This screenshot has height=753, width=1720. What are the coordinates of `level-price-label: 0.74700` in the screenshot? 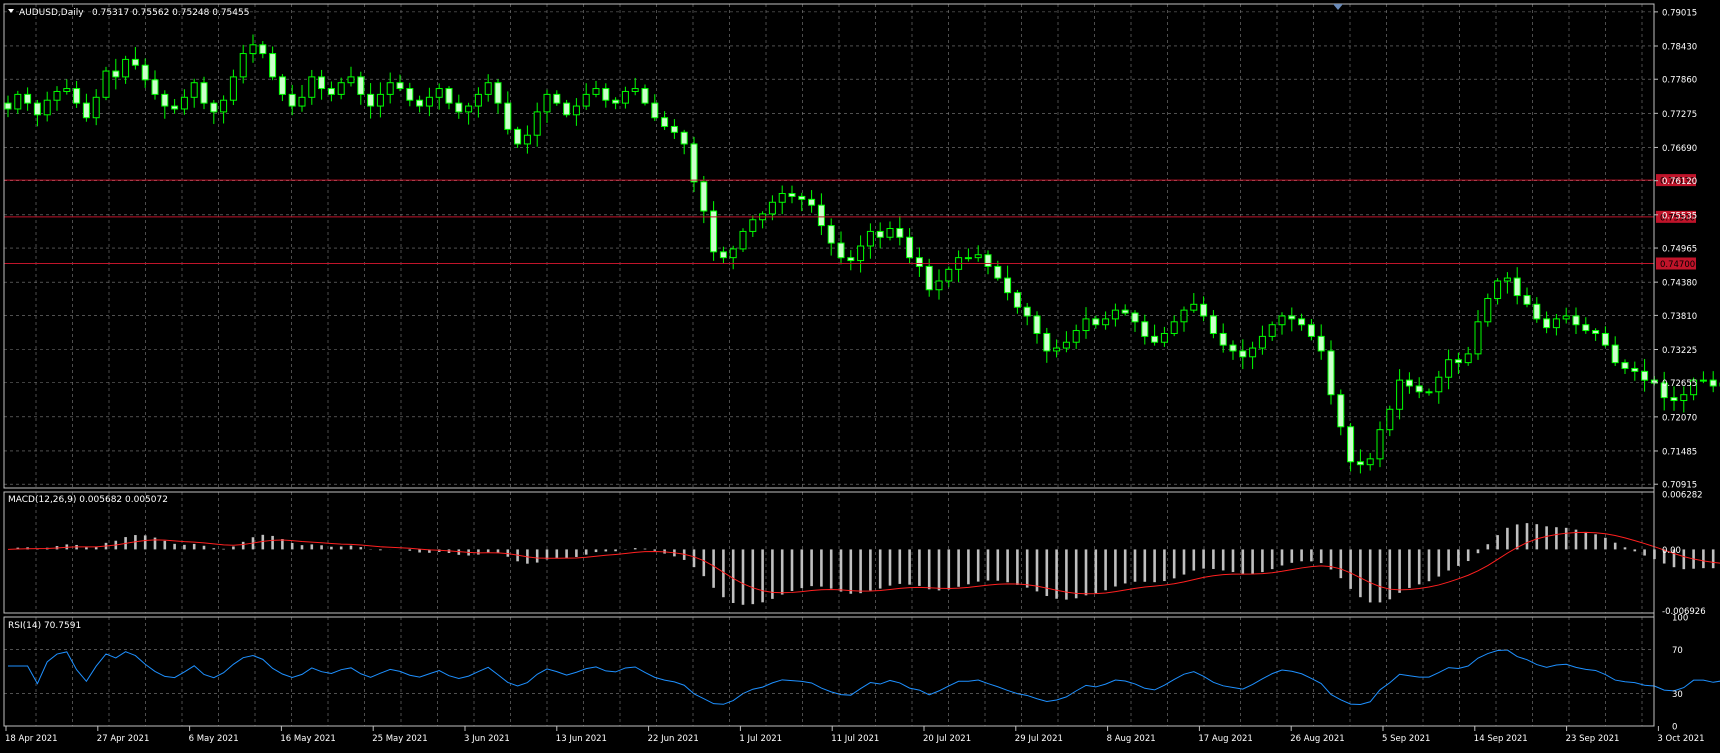 It's located at (1677, 265).